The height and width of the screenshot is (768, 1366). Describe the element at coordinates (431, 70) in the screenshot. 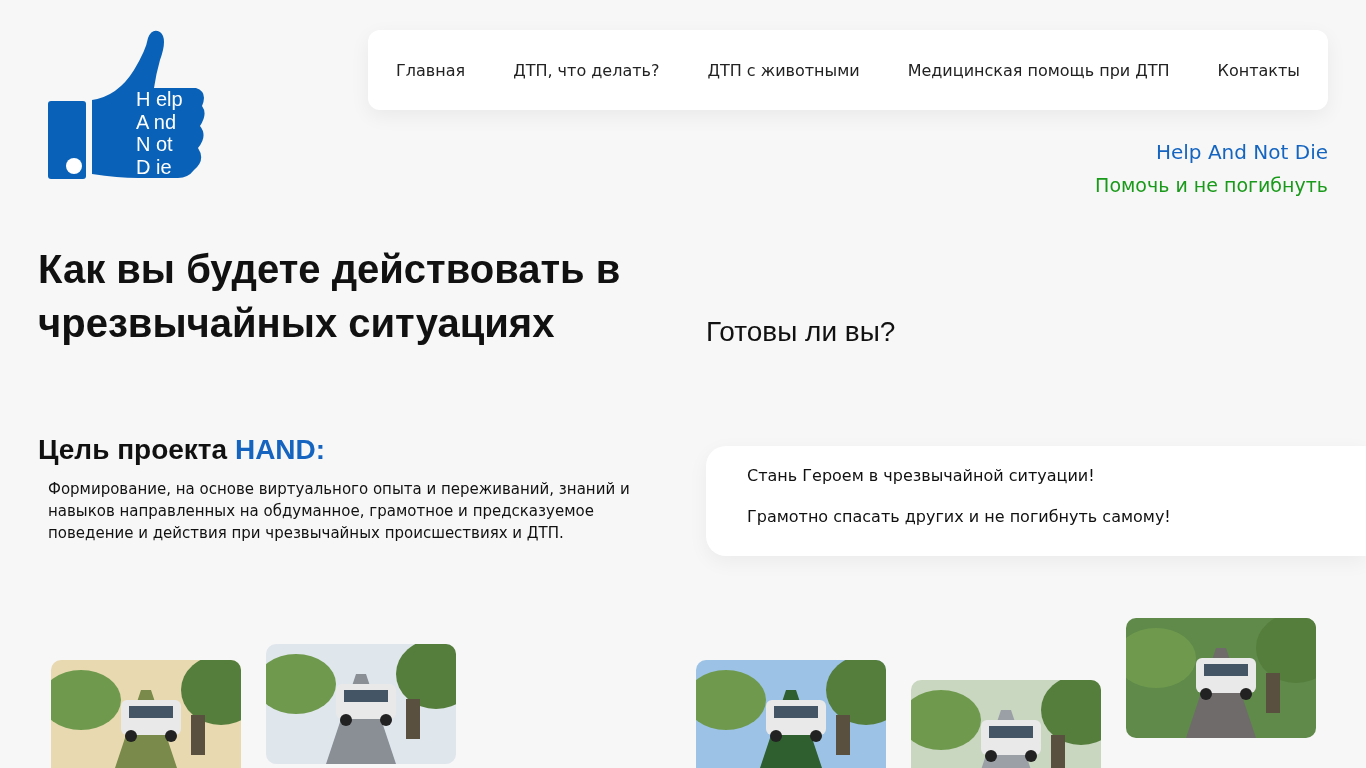

I see `nav-link: Главная` at that location.